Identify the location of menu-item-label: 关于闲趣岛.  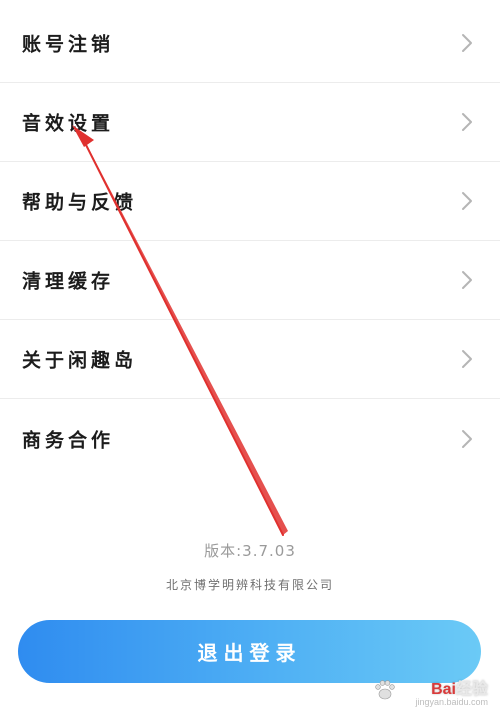
(80, 360).